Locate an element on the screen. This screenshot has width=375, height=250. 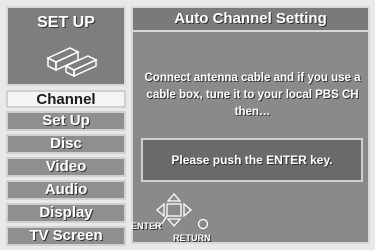
return-label: RETURN is located at coordinates (192, 238).